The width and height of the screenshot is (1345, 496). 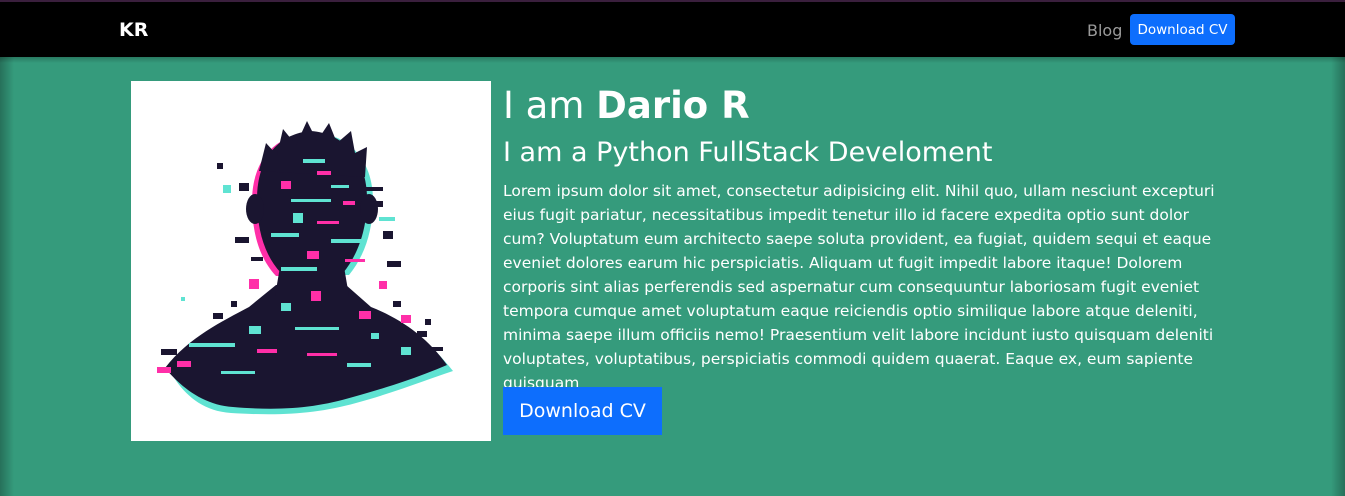 I want to click on brand-logo: KR, so click(x=133, y=30).